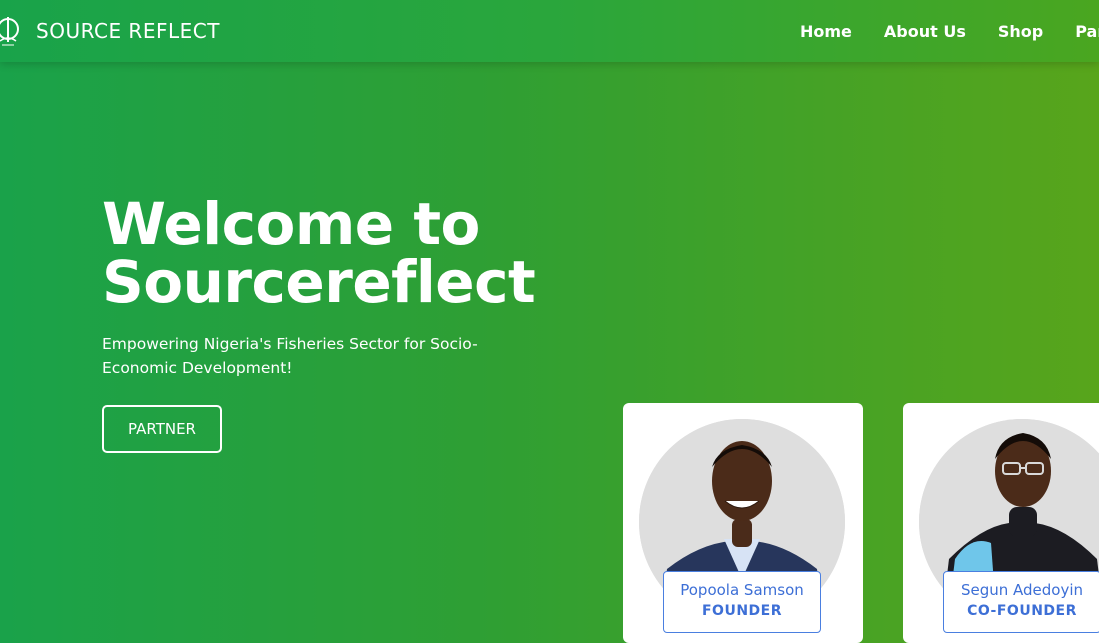 This screenshot has width=1099, height=643. I want to click on co-founder-name: Segun Adedoyin, so click(1022, 590).